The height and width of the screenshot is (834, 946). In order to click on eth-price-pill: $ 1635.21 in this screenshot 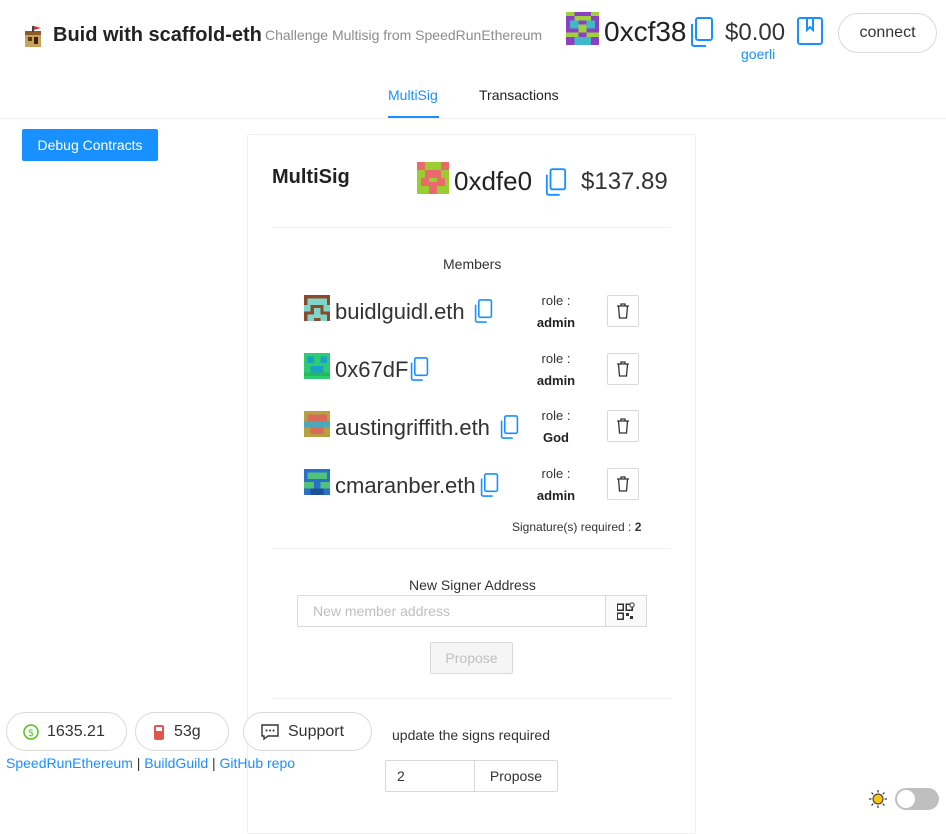, I will do `click(66, 731)`.